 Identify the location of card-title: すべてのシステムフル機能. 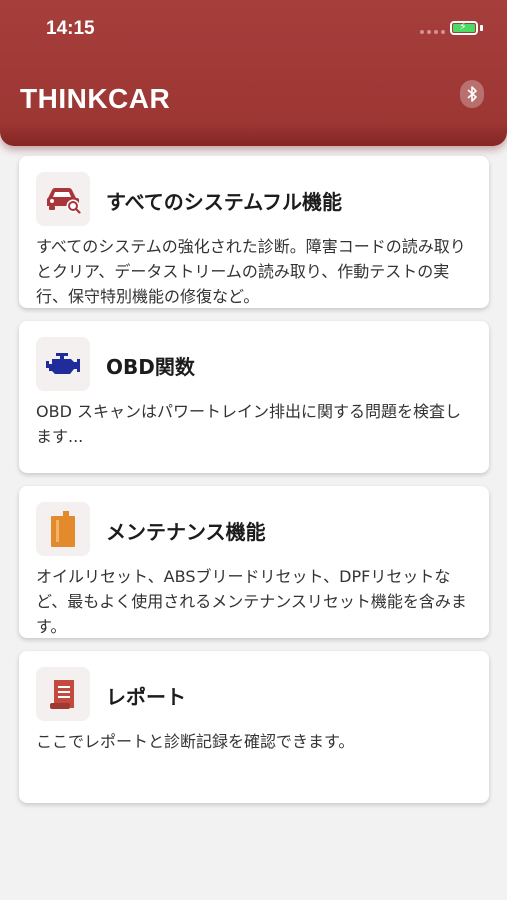
(224, 202).